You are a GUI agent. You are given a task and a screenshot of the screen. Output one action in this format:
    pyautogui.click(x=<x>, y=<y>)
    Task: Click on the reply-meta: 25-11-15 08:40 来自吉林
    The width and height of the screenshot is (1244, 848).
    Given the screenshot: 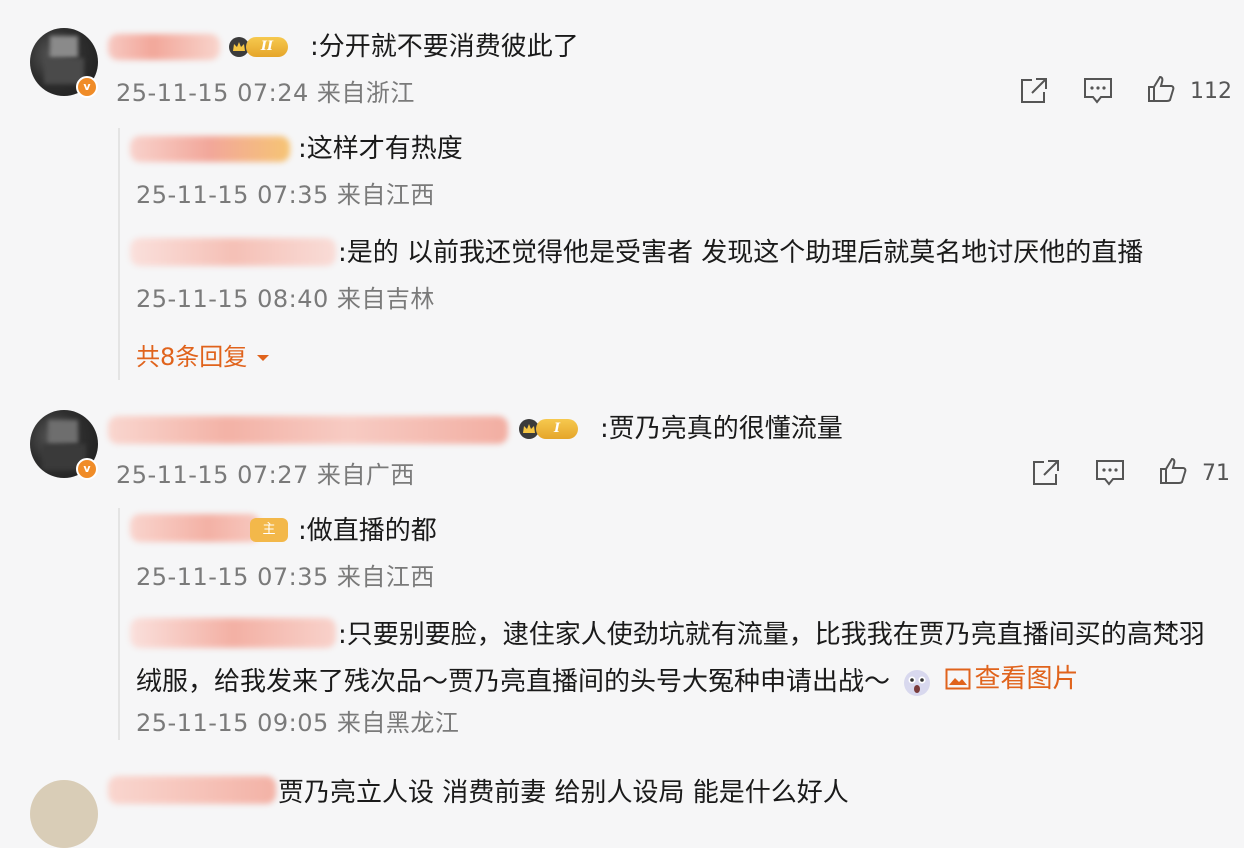 What is the action you would take?
    pyautogui.click(x=285, y=299)
    